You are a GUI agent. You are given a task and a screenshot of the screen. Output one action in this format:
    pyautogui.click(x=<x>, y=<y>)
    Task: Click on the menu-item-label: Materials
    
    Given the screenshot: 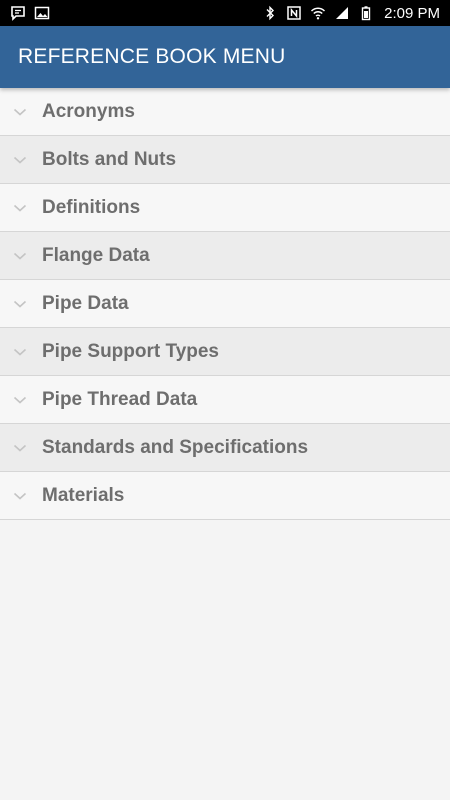 What is the action you would take?
    pyautogui.click(x=83, y=495)
    